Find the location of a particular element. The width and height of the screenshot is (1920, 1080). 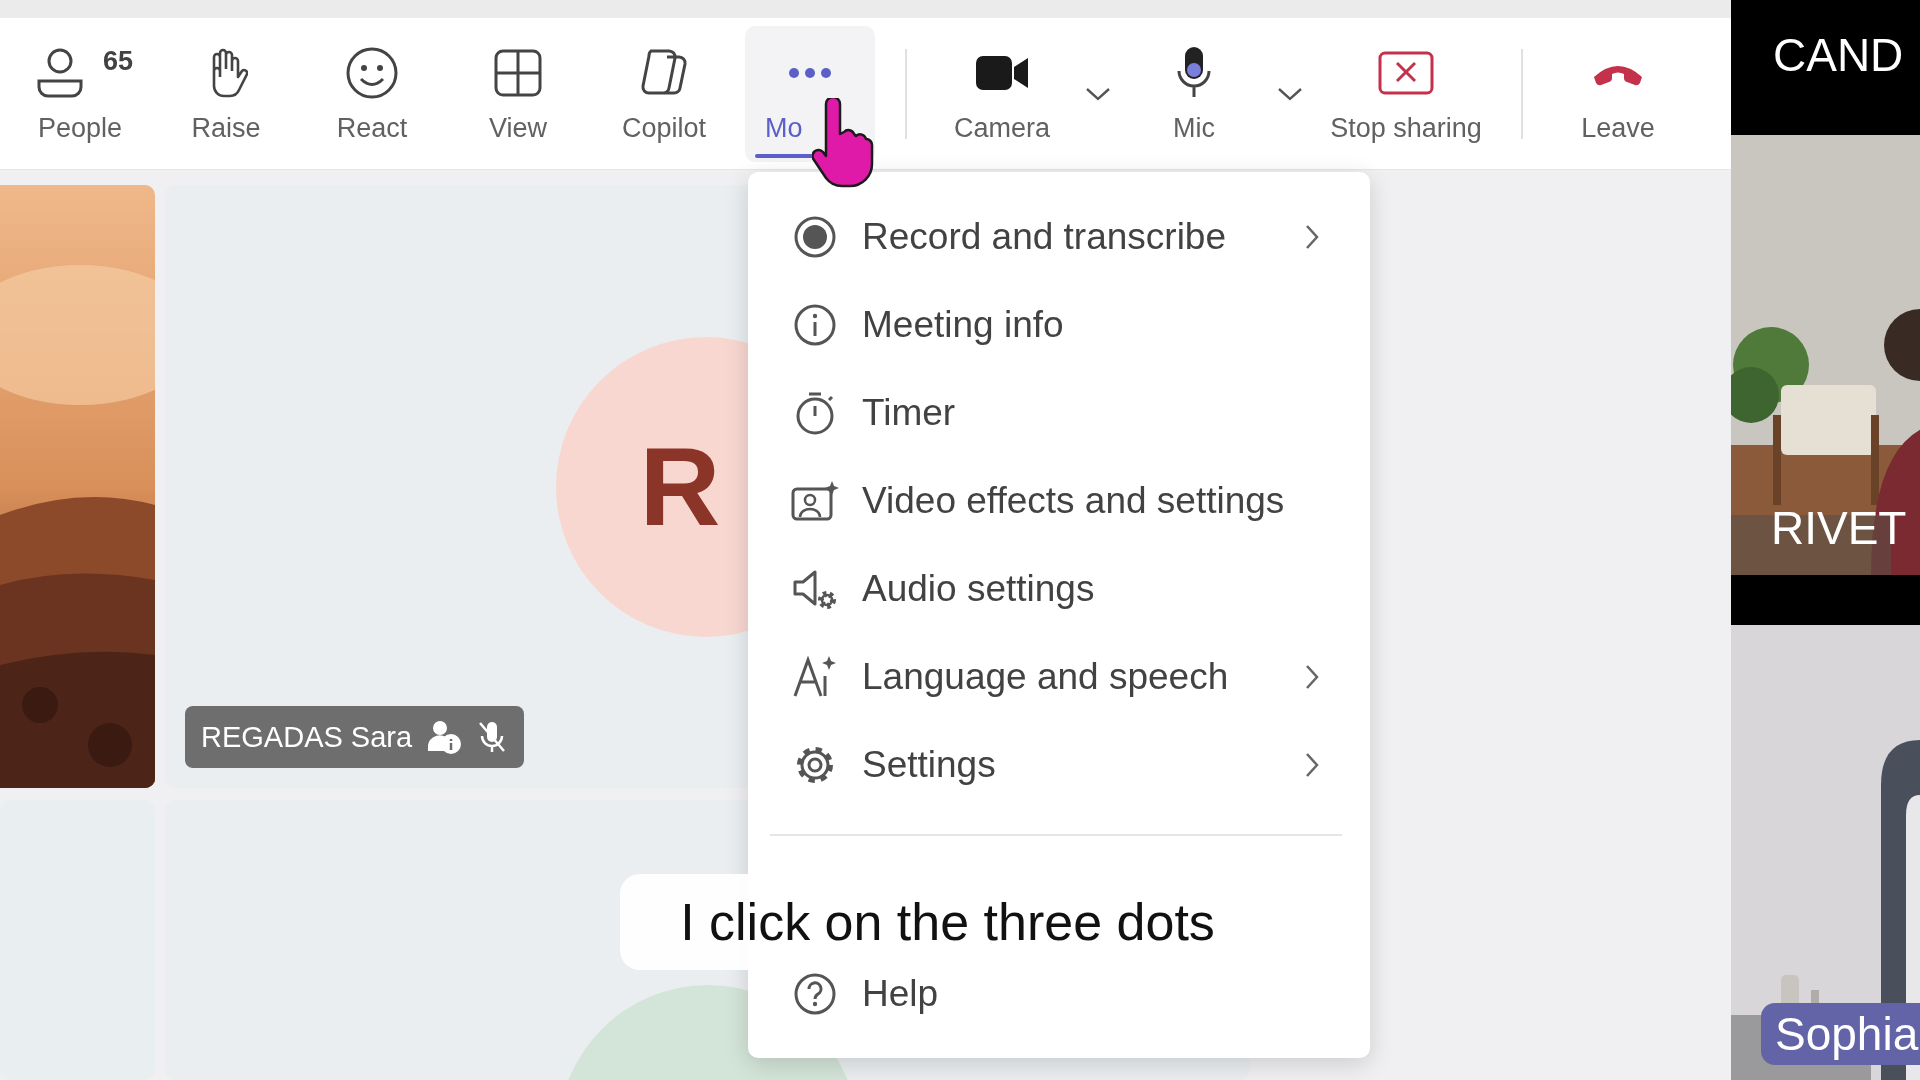

menu-item: Timer is located at coordinates (1059, 413).